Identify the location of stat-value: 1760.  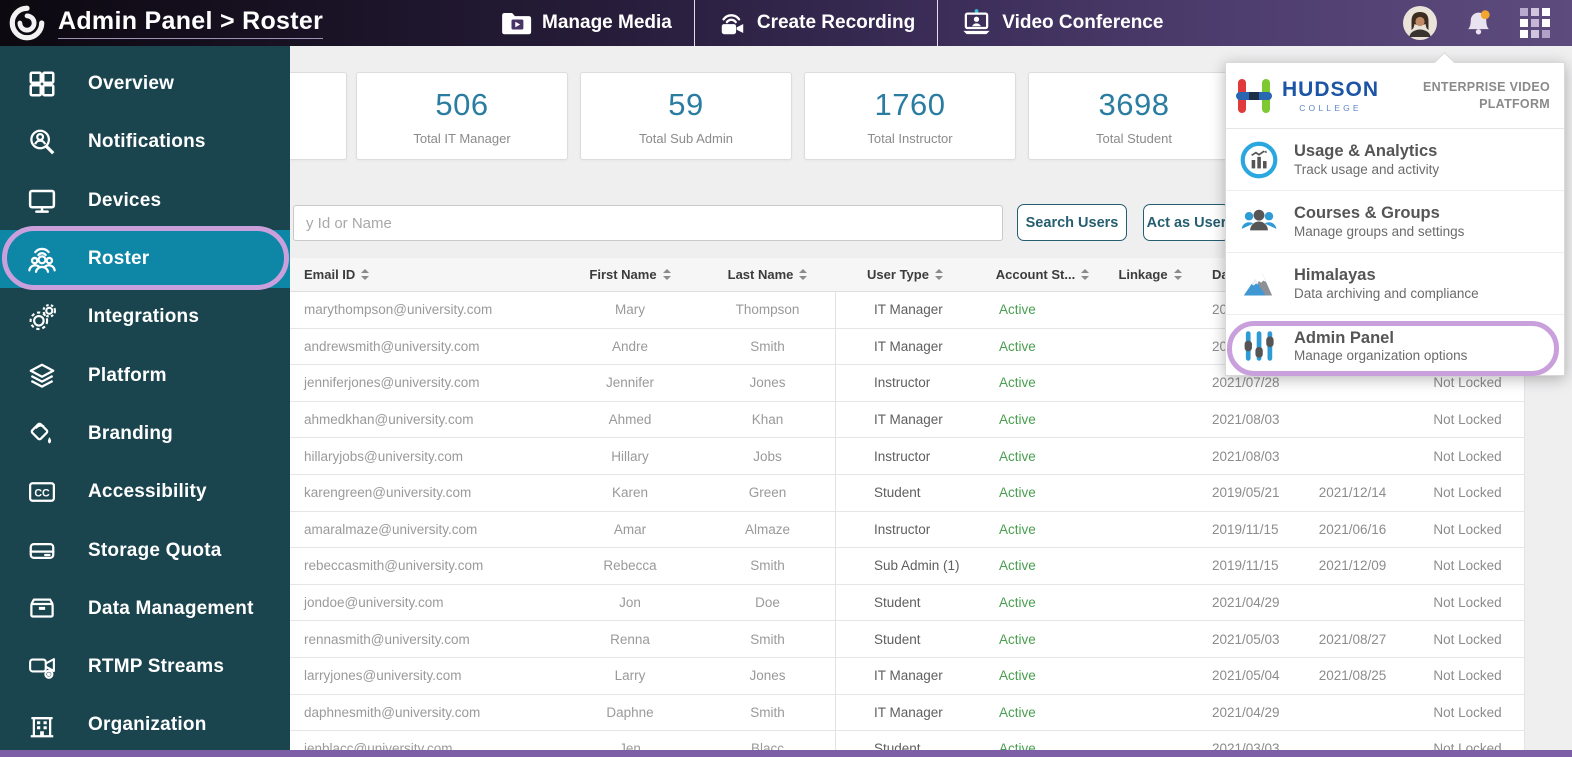
(910, 104).